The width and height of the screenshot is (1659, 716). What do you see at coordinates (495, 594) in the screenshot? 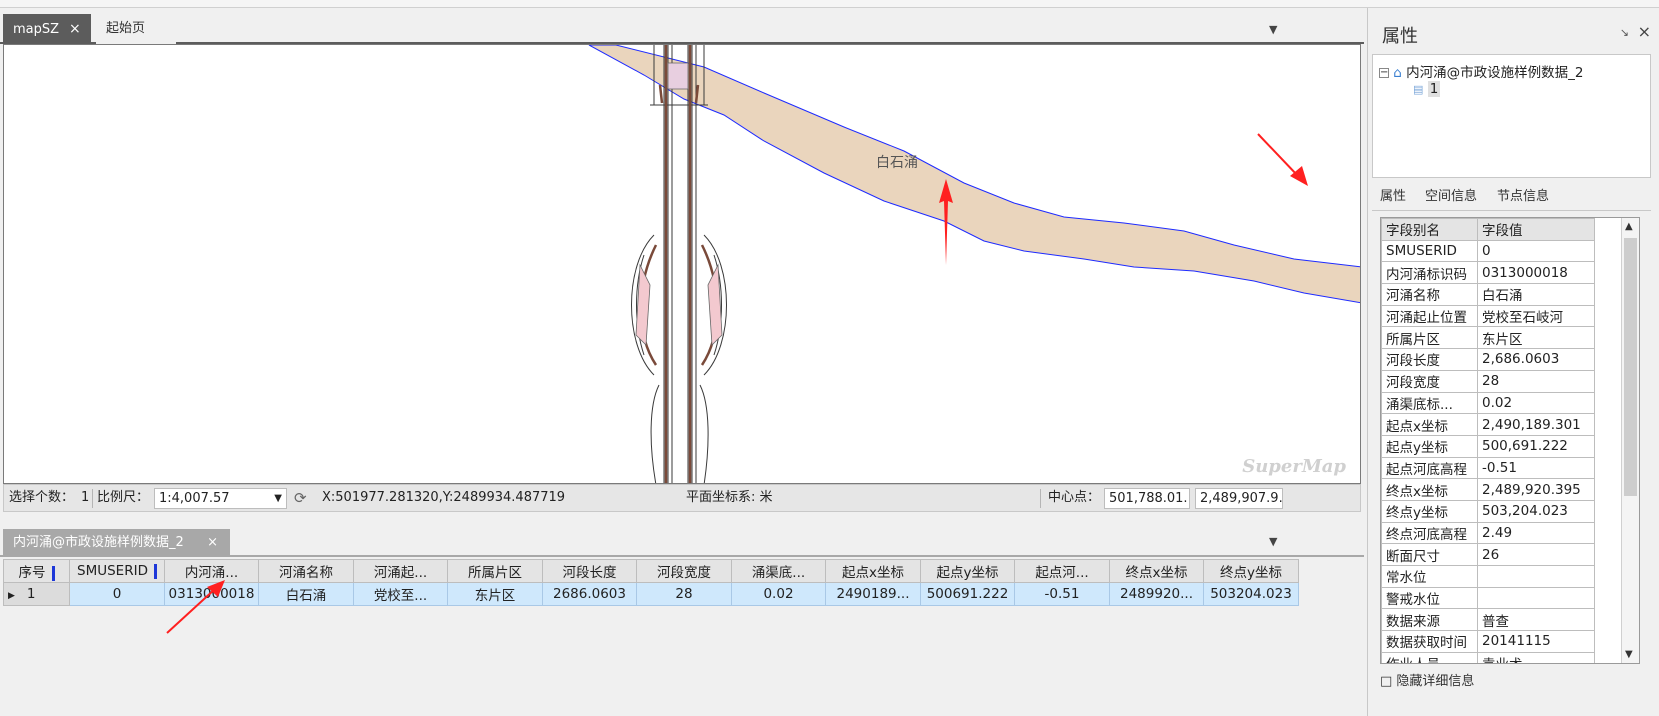
I see `table-cell: 东片区` at bounding box center [495, 594].